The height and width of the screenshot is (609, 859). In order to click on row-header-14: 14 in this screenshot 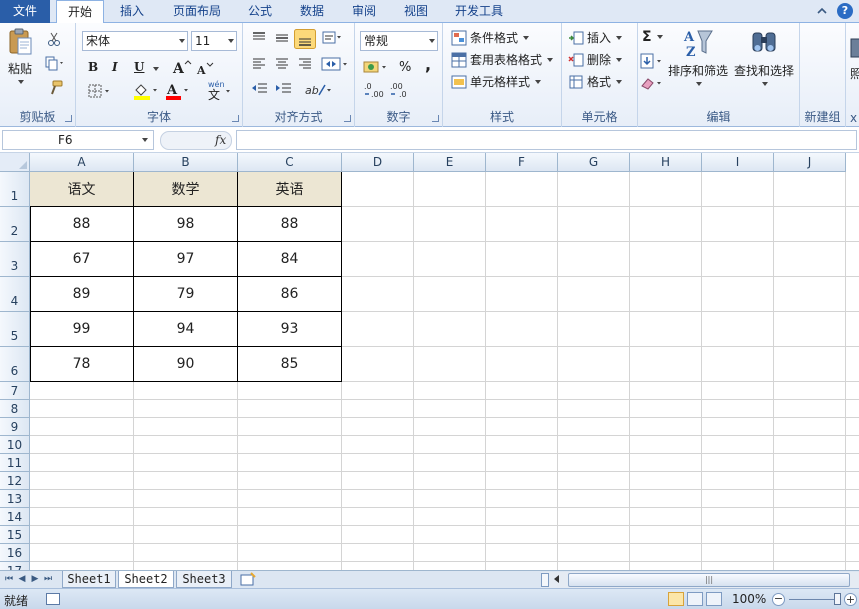, I will do `click(15, 517)`.